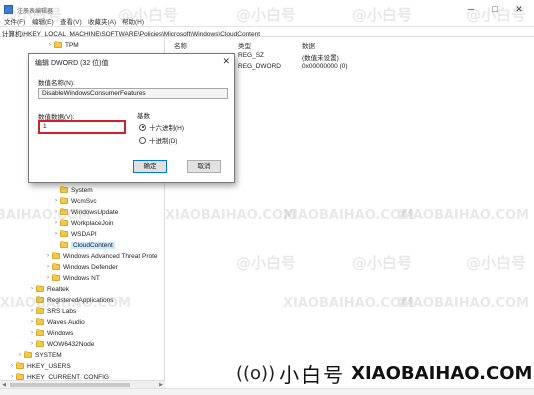 This screenshot has width=534, height=395. Describe the element at coordinates (14, 21) in the screenshot. I see `menu-file: 文件(F)` at that location.